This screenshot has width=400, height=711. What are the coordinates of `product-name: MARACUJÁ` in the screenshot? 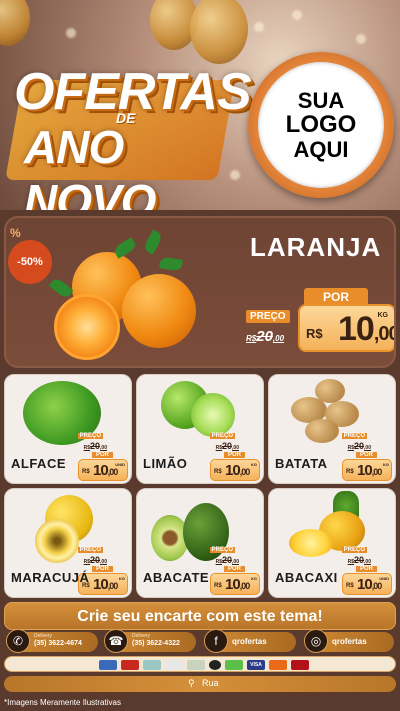 It's located at (50, 577).